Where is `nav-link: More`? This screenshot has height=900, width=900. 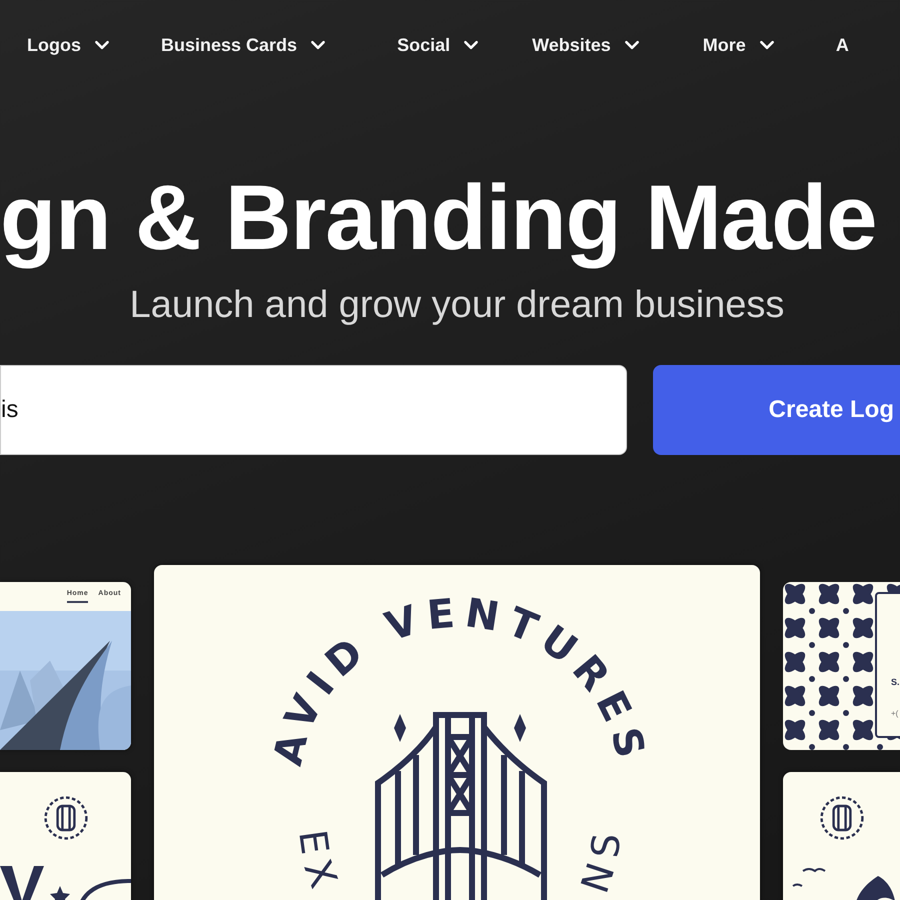 nav-link: More is located at coordinates (739, 45).